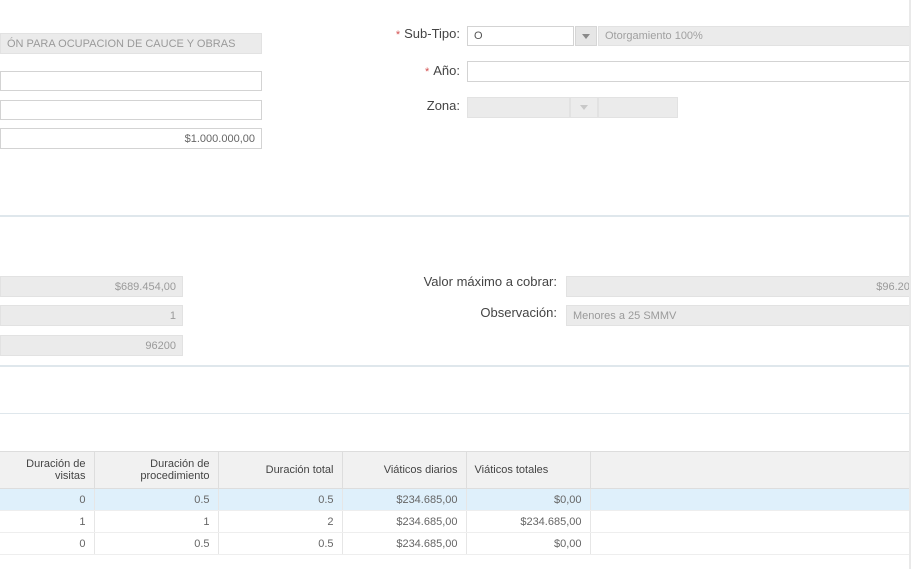  What do you see at coordinates (91, 345) in the screenshot?
I see `mid-value-3: 96200` at bounding box center [91, 345].